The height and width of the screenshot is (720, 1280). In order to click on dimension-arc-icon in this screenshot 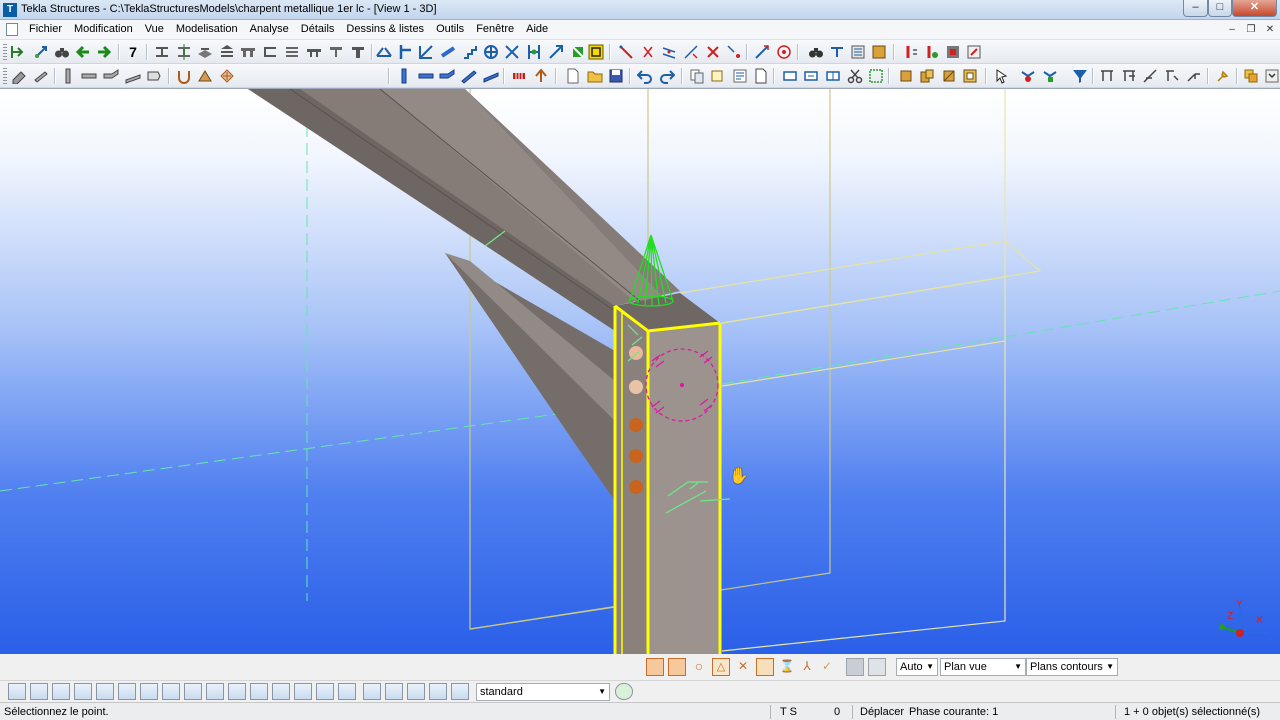, I will do `click(1194, 76)`.